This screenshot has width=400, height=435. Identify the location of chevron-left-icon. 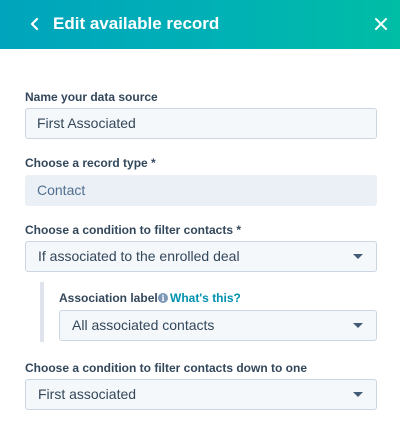
(34, 24).